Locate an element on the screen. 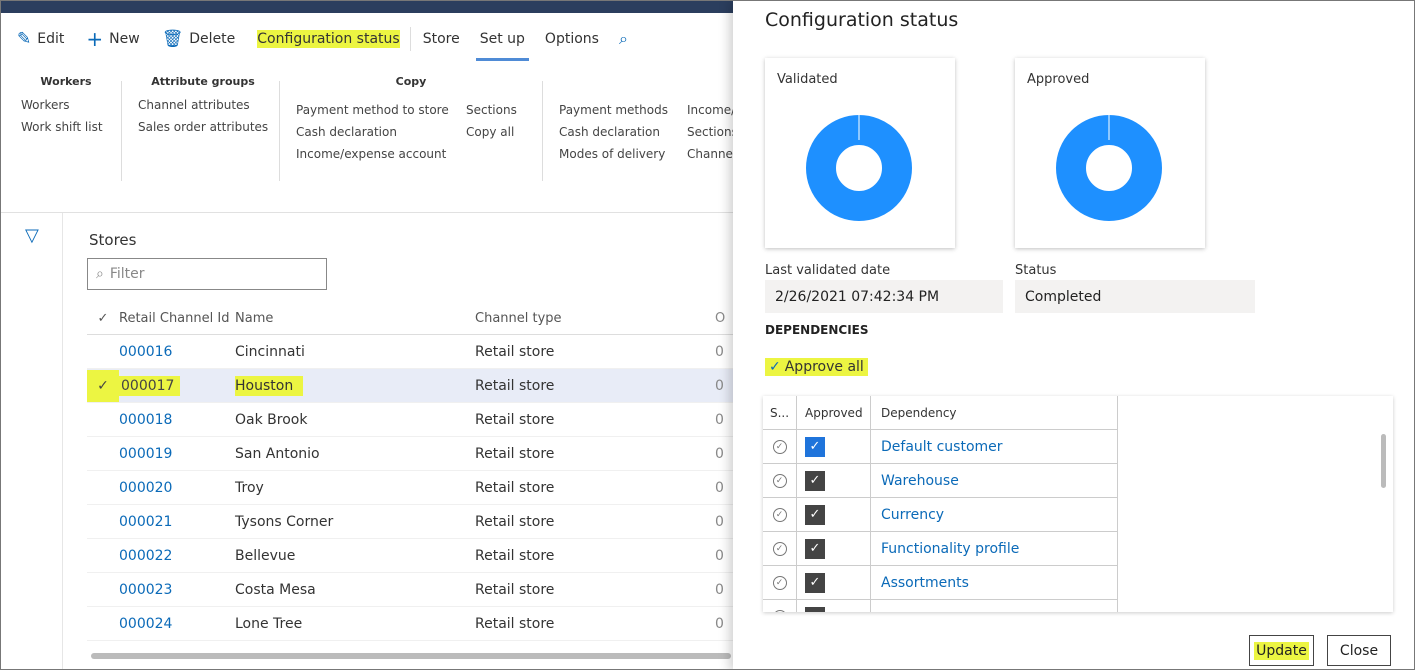  table-row: 000018 Oak Brook Retail store 0 is located at coordinates (410, 420).